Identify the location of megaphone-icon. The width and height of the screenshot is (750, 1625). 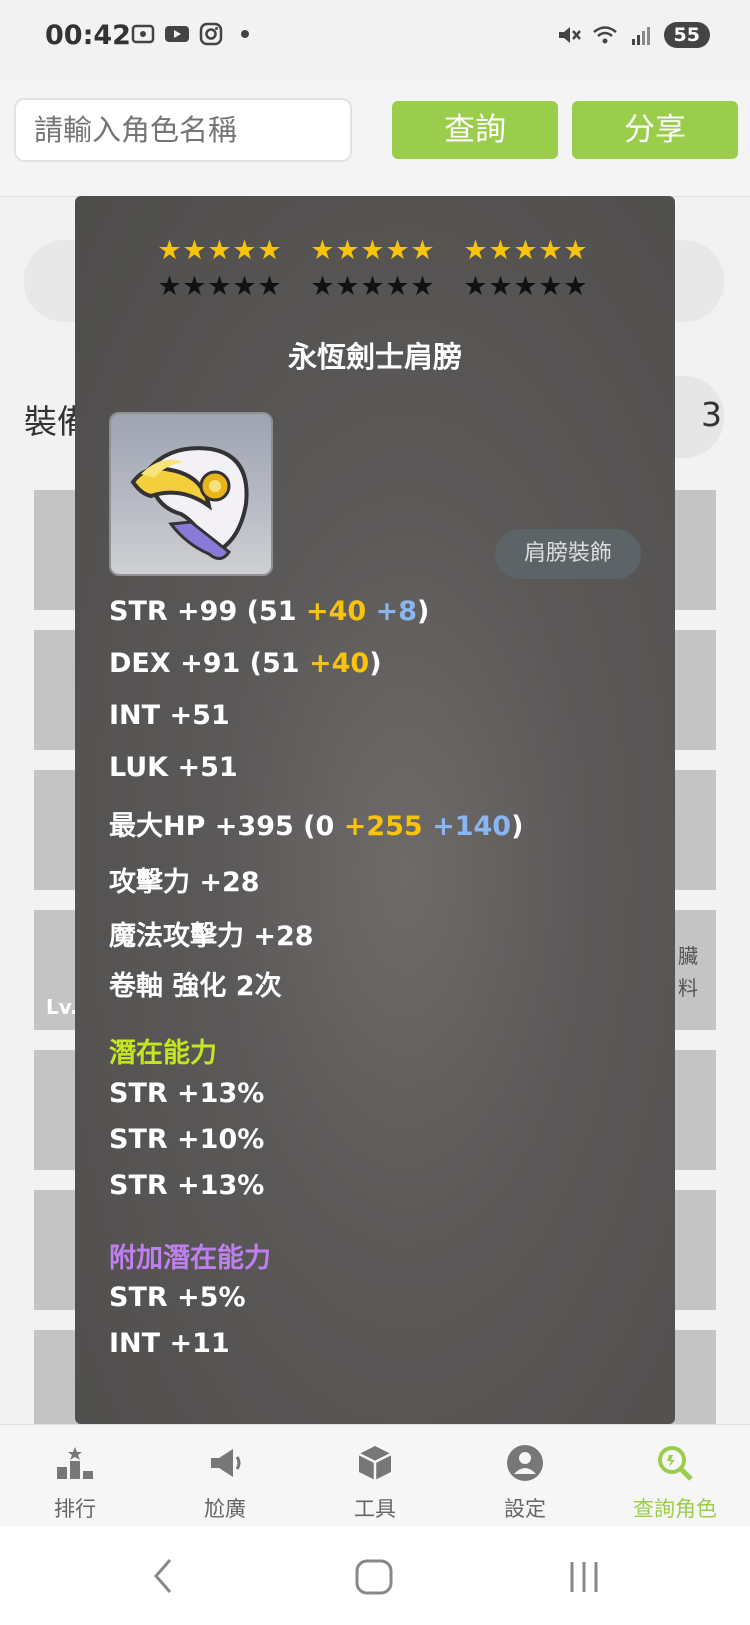
(226, 1463).